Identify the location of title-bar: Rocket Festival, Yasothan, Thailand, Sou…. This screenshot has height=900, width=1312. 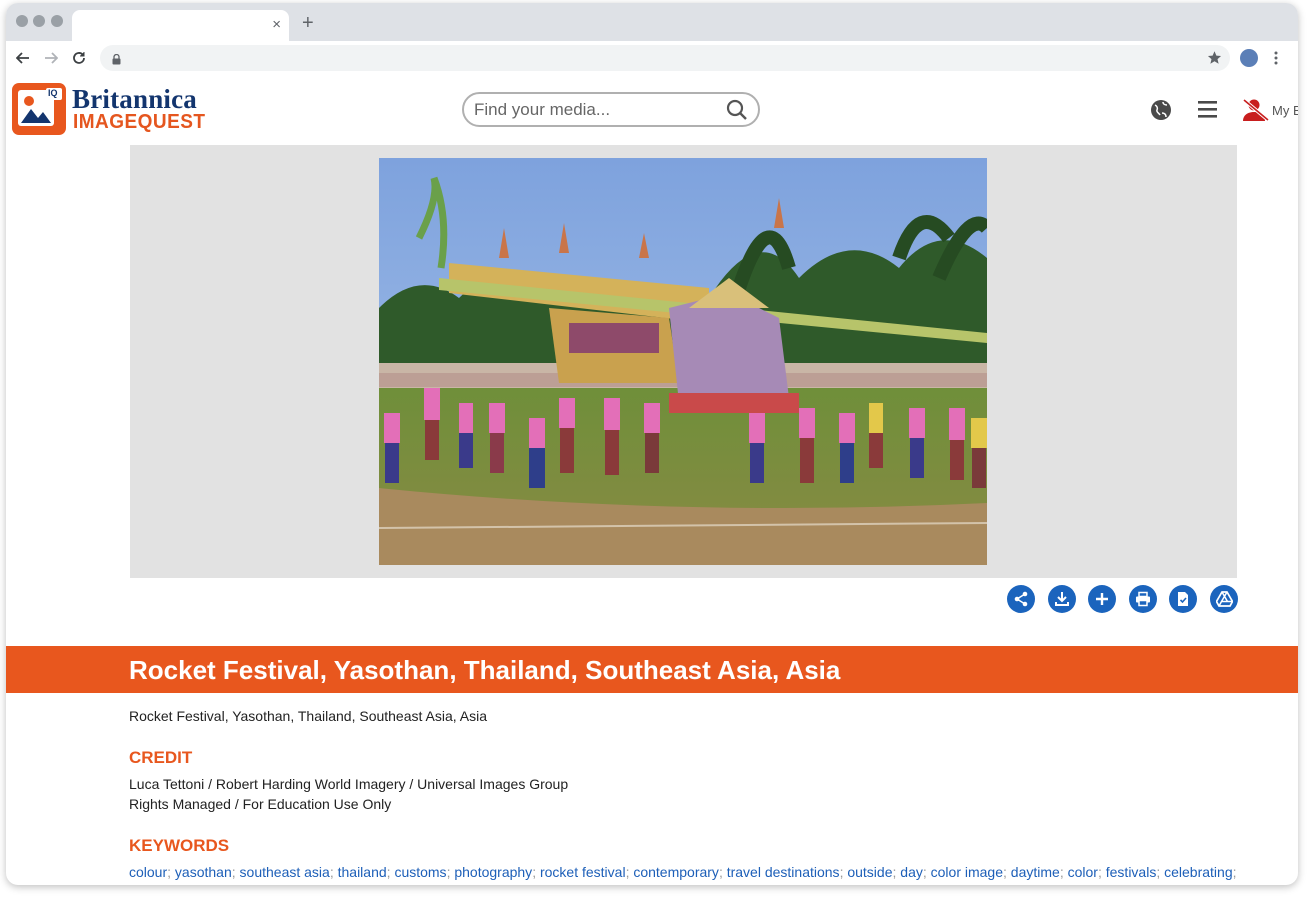
(652, 669).